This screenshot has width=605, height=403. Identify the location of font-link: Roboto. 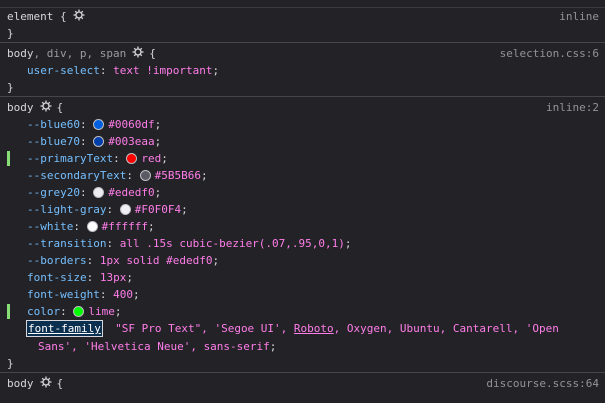
(314, 328).